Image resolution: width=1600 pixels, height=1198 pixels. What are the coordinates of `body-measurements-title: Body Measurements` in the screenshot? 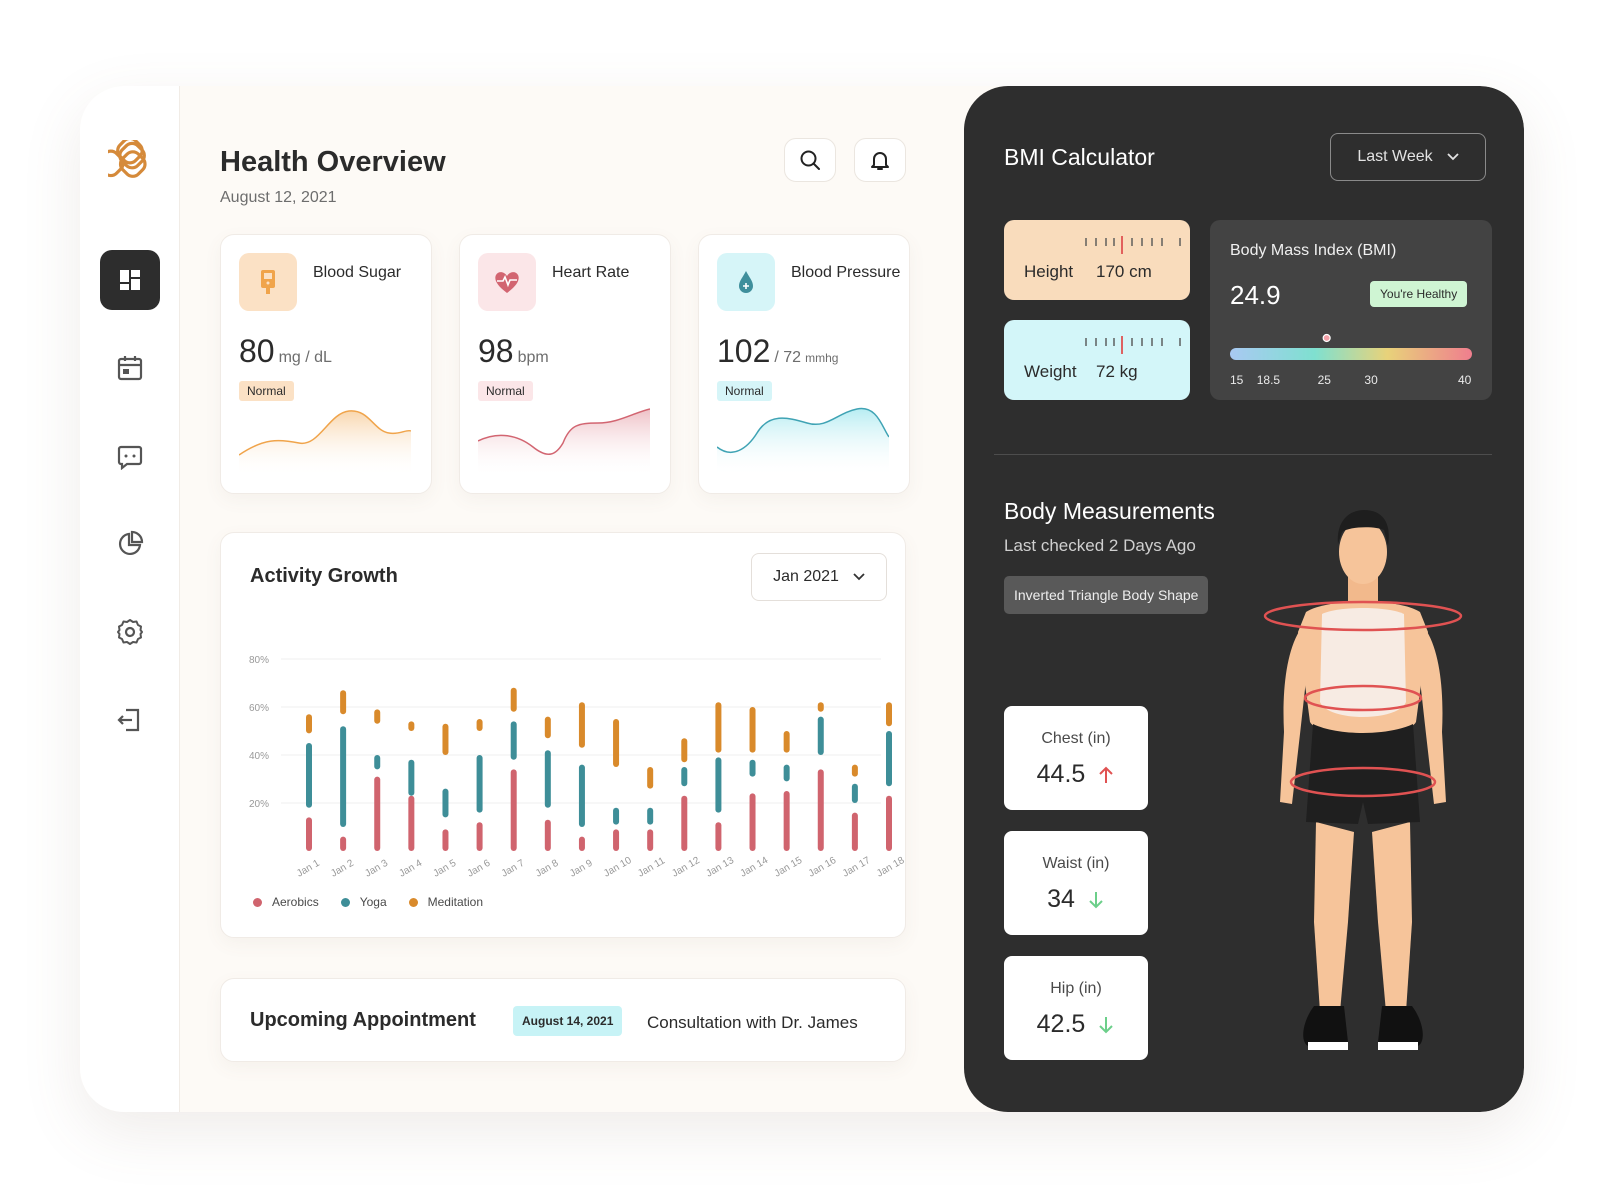 It's located at (1109, 511).